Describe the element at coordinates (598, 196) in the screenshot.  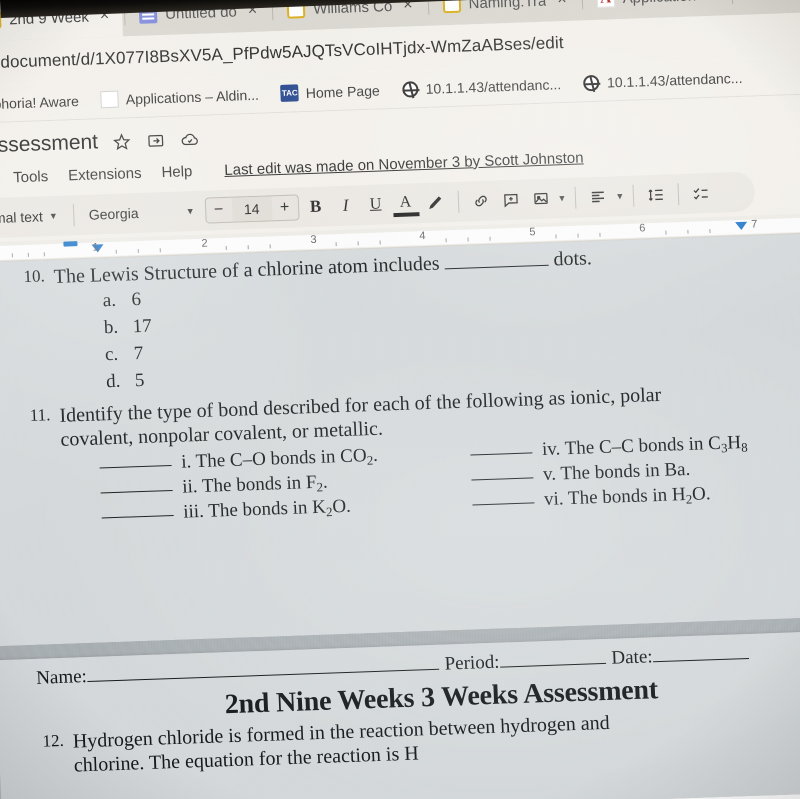
I see `align-left-icon` at that location.